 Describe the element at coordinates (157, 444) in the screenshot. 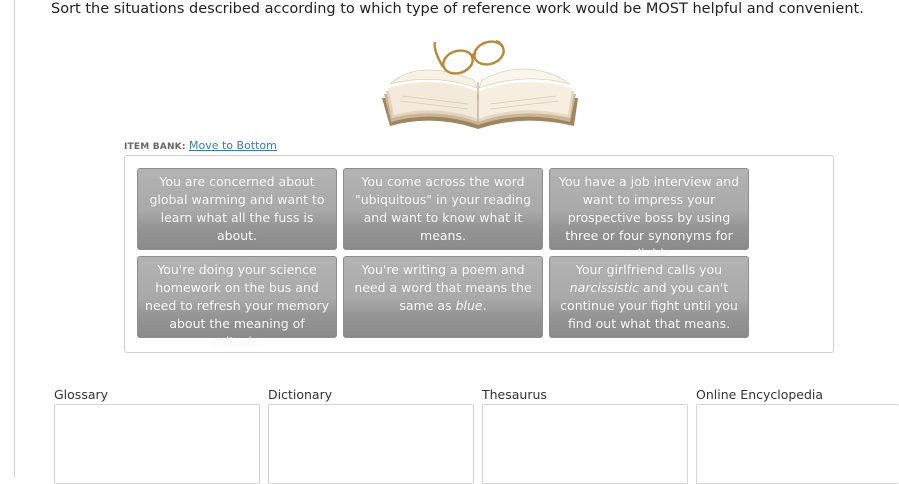

I see `drop-zone-glossary` at that location.